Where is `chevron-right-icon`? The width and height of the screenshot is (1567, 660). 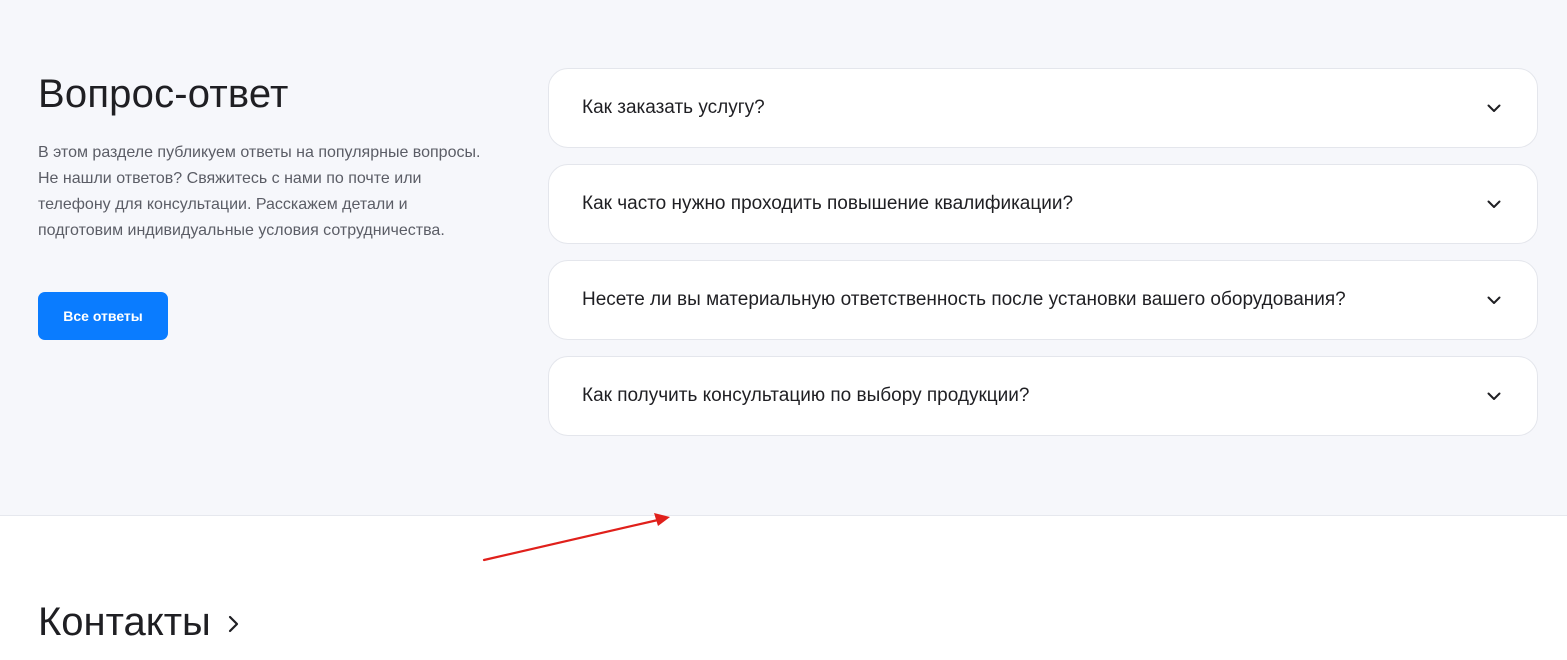
chevron-right-icon is located at coordinates (233, 624).